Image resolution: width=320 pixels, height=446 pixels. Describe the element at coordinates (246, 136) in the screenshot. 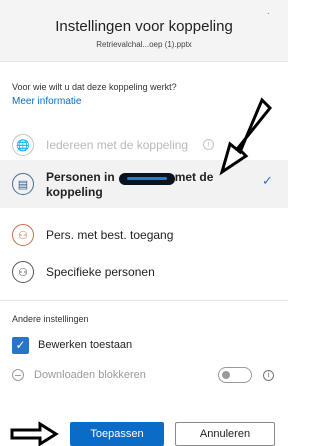

I see `annotation-arrow-down-left-icon` at that location.